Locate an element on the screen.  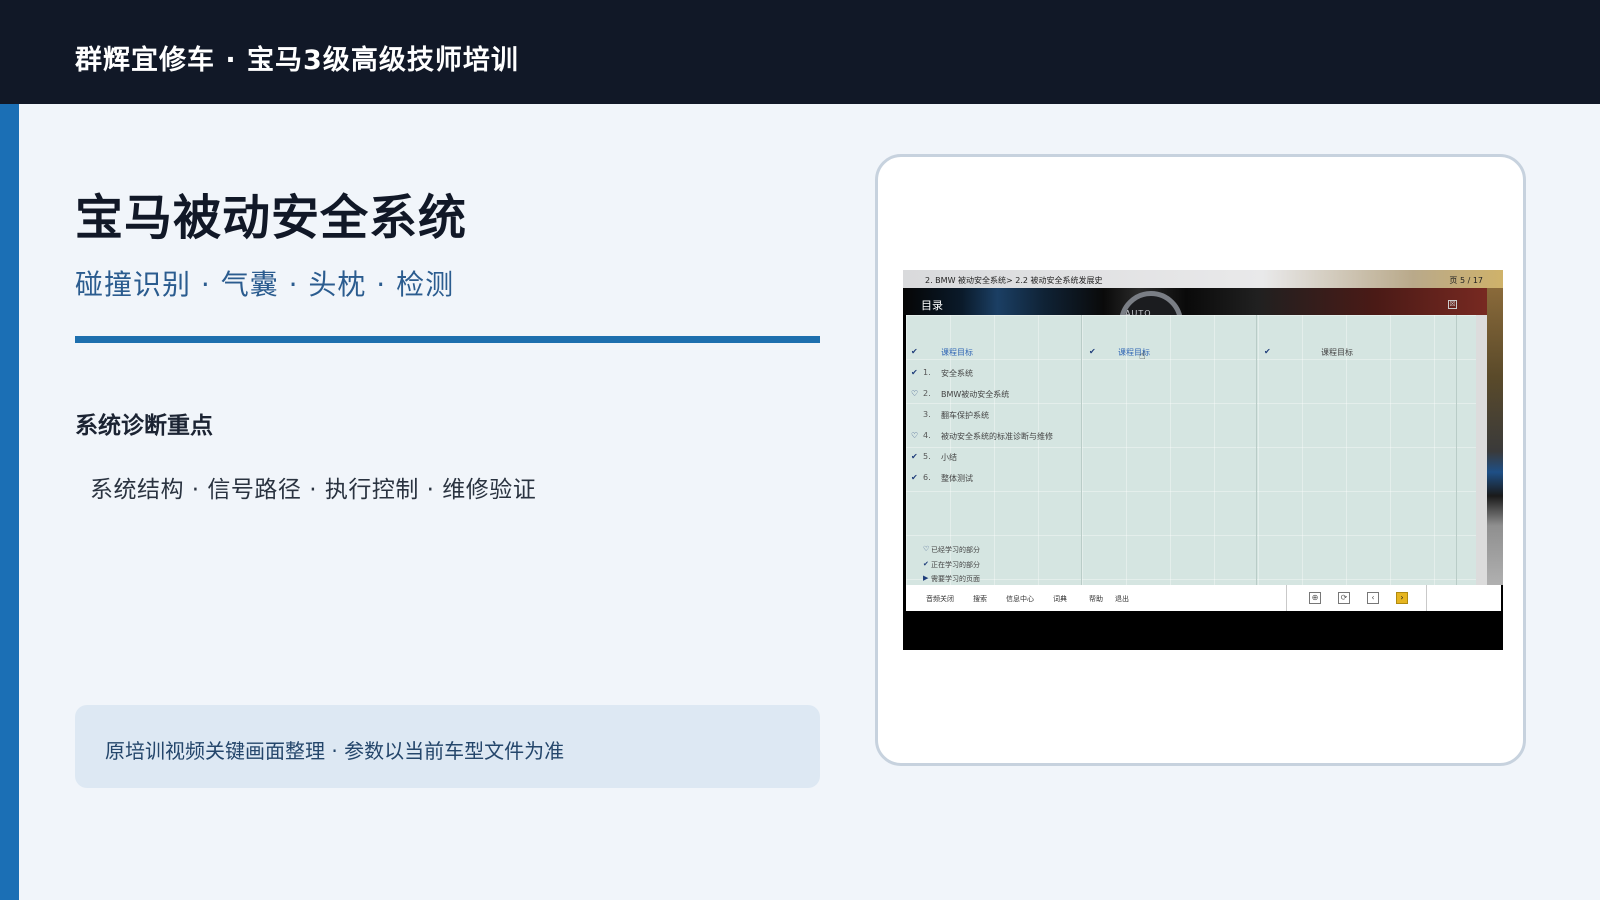
menu-item-number: 5. is located at coordinates (927, 456).